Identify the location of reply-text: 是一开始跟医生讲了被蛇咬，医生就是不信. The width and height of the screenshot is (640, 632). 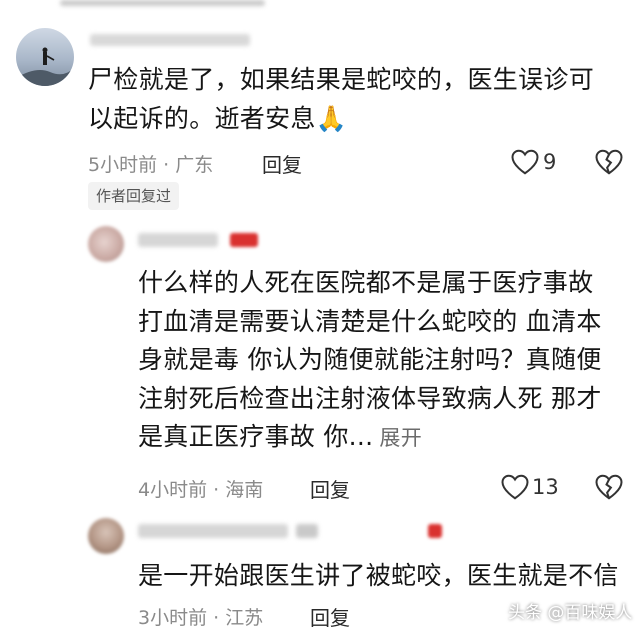
(378, 575).